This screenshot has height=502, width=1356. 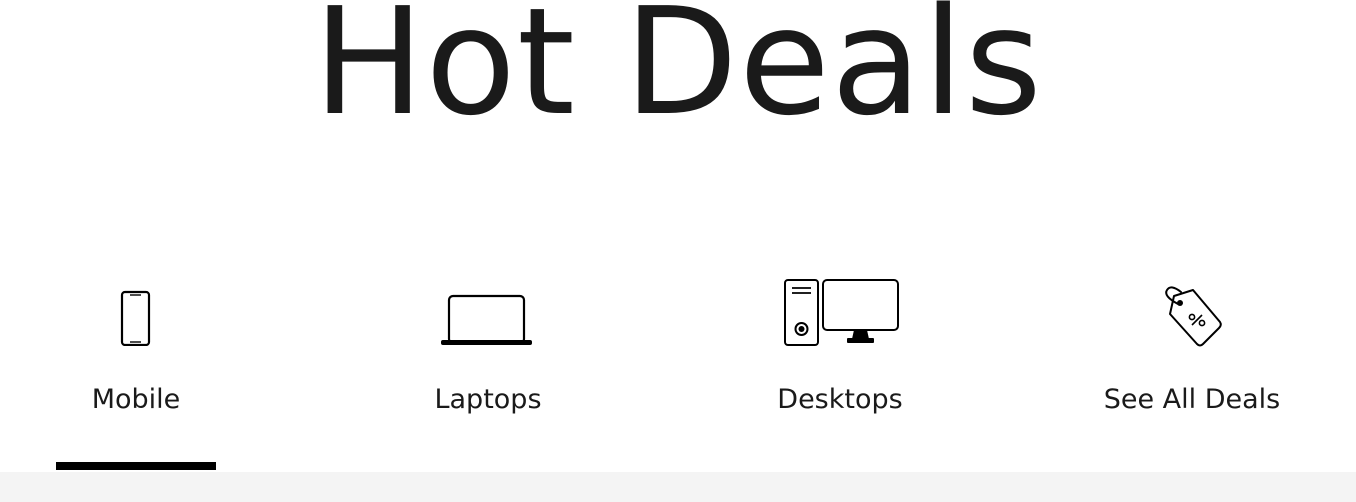 What do you see at coordinates (488, 372) in the screenshot?
I see `tab-laptops: Laptops` at bounding box center [488, 372].